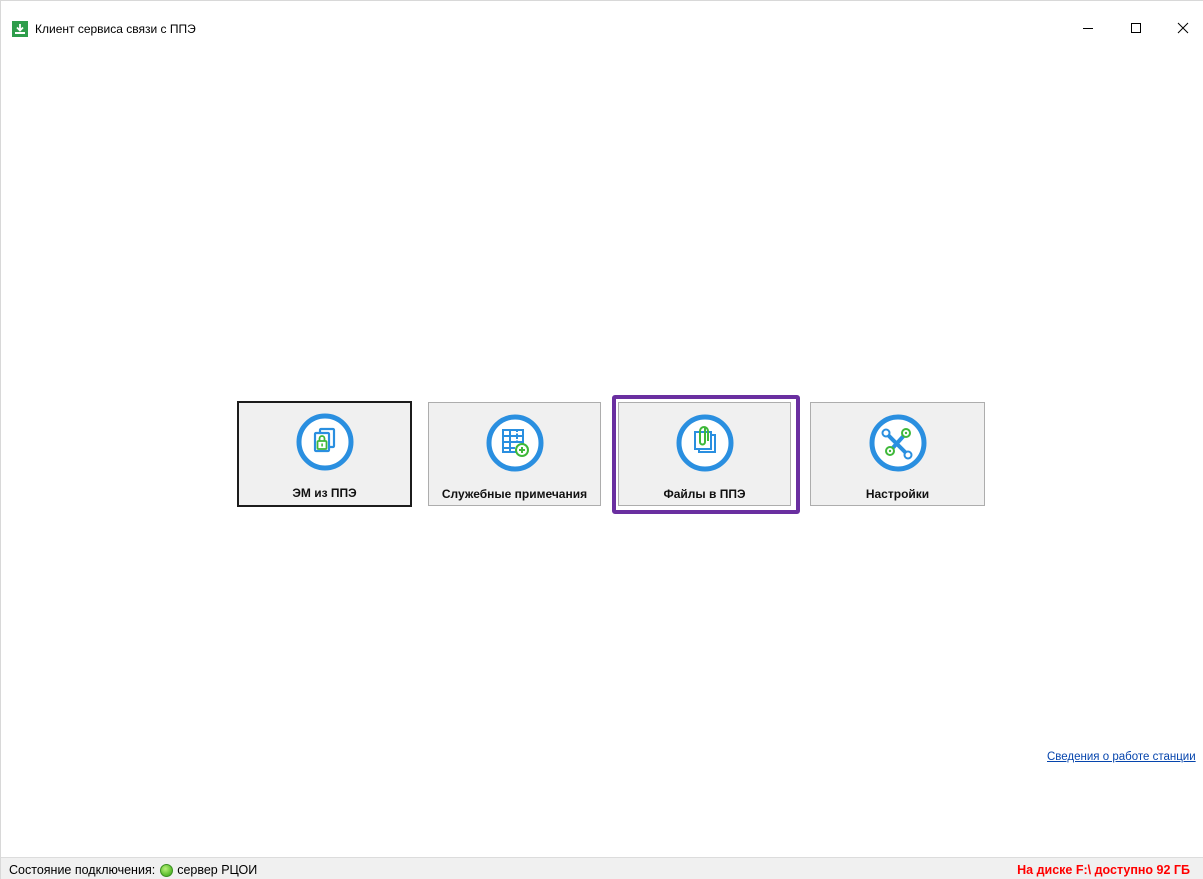 The width and height of the screenshot is (1203, 879). Describe the element at coordinates (602, 19) in the screenshot. I see `title-bar: Клиент сервиса связи с ППЭ` at that location.